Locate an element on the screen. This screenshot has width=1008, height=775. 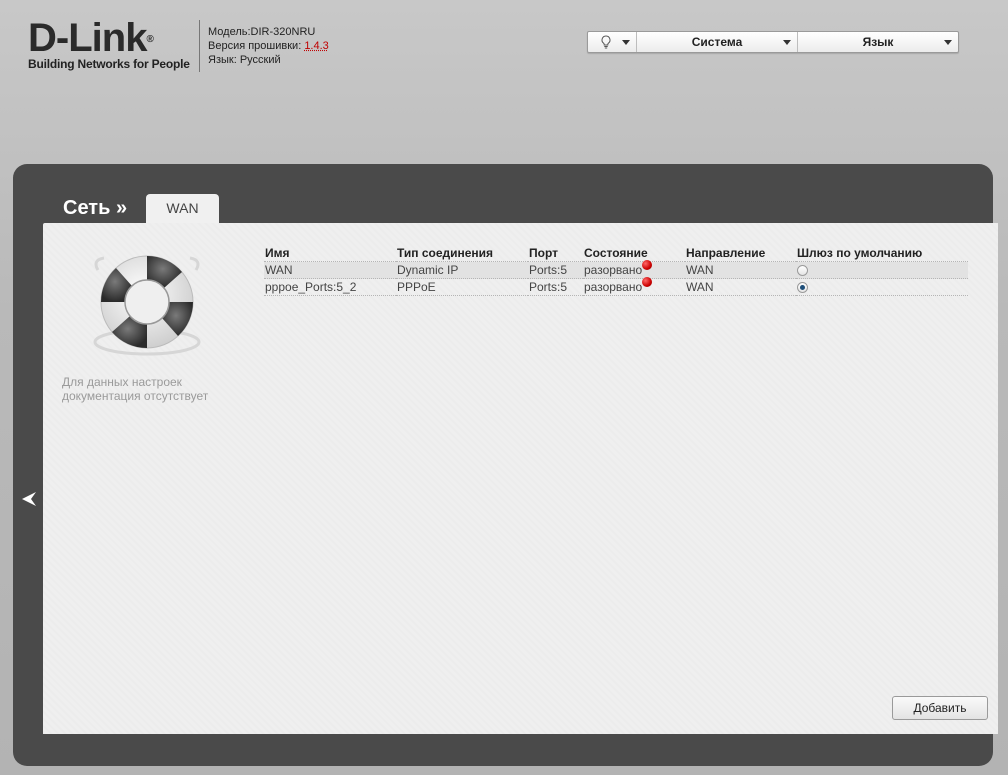
cell-name: WAN is located at coordinates (330, 270).